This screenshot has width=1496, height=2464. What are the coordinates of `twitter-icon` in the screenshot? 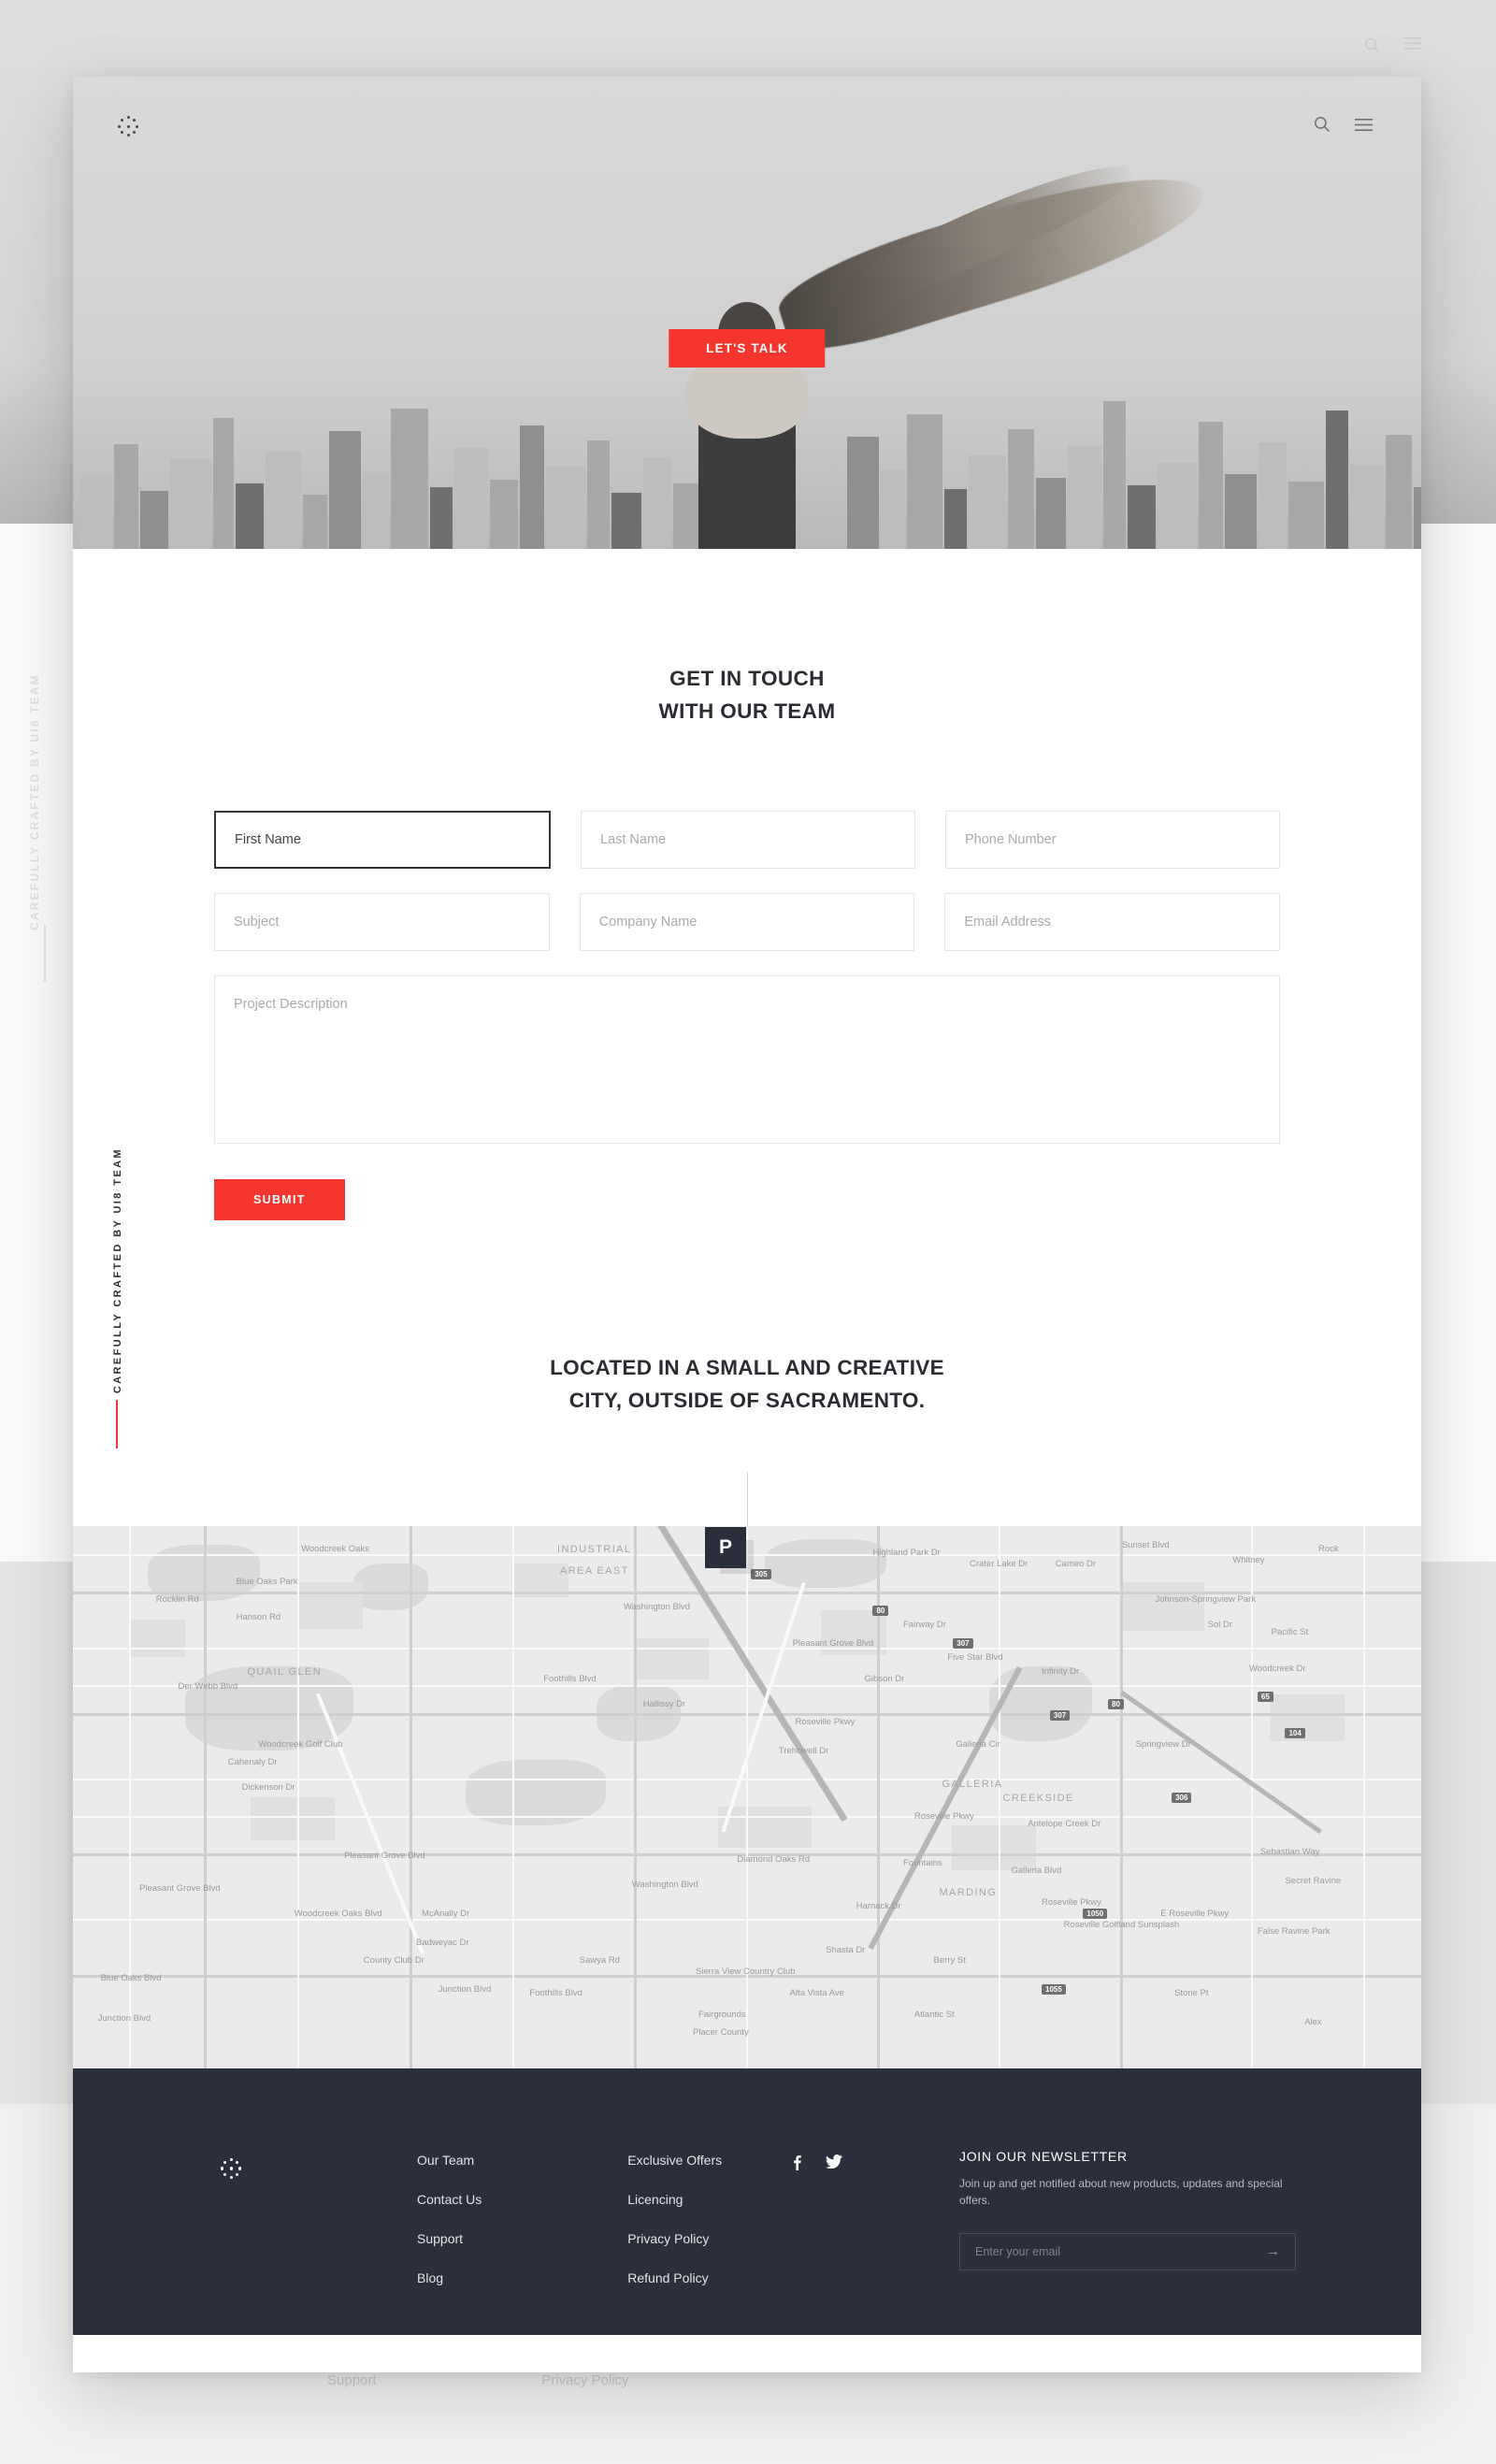 It's located at (834, 2163).